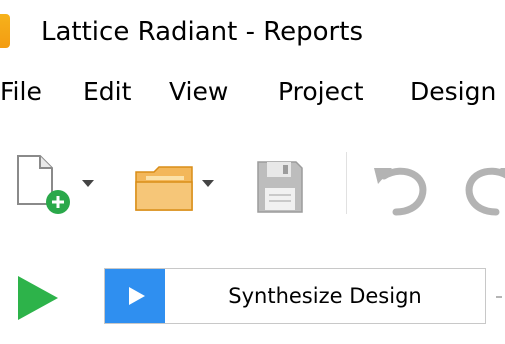  What do you see at coordinates (21, 92) in the screenshot?
I see `menu-file: File` at bounding box center [21, 92].